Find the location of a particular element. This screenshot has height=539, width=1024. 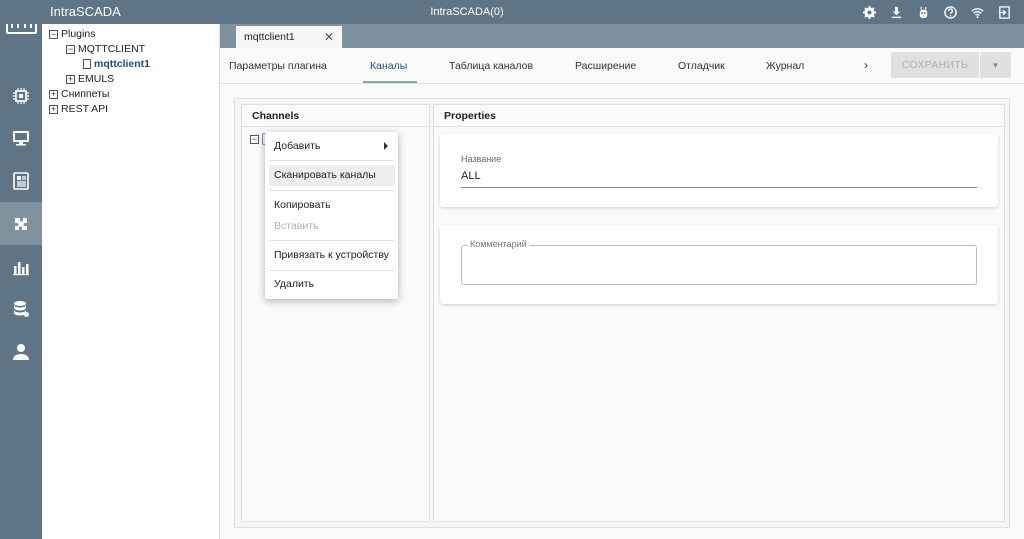

rail-monitor is located at coordinates (21, 137).